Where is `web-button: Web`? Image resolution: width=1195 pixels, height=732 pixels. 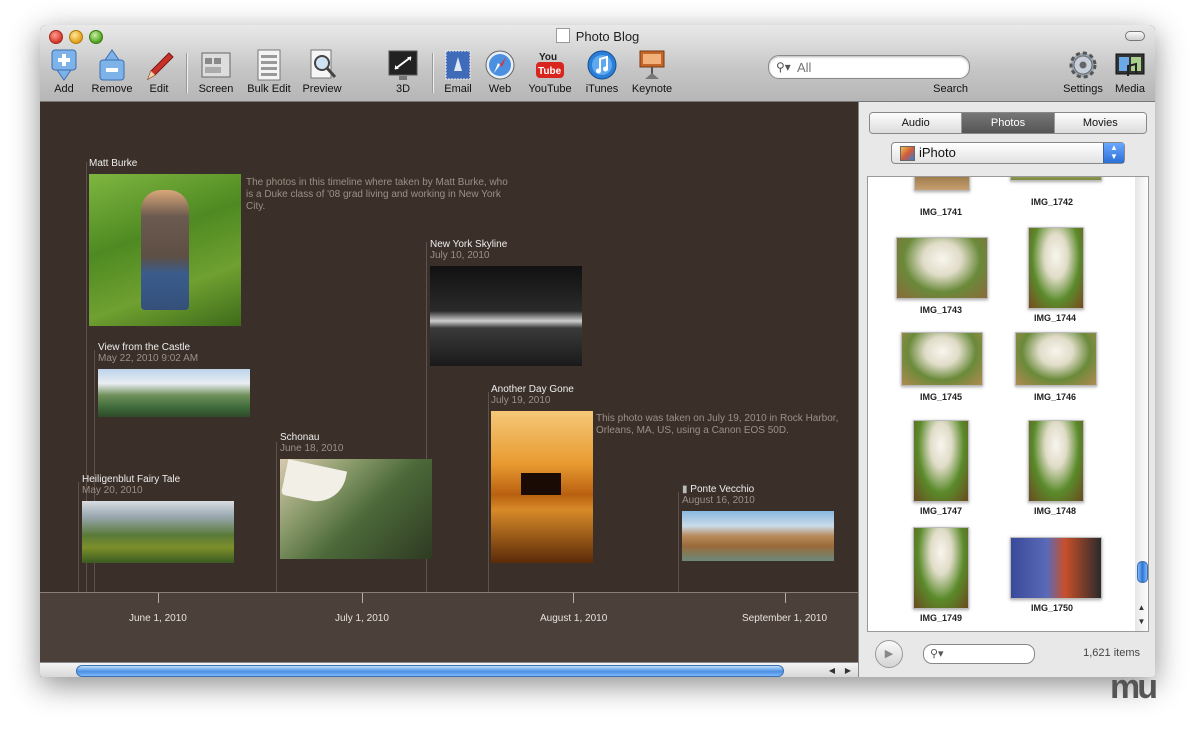
web-button: Web is located at coordinates (500, 73).